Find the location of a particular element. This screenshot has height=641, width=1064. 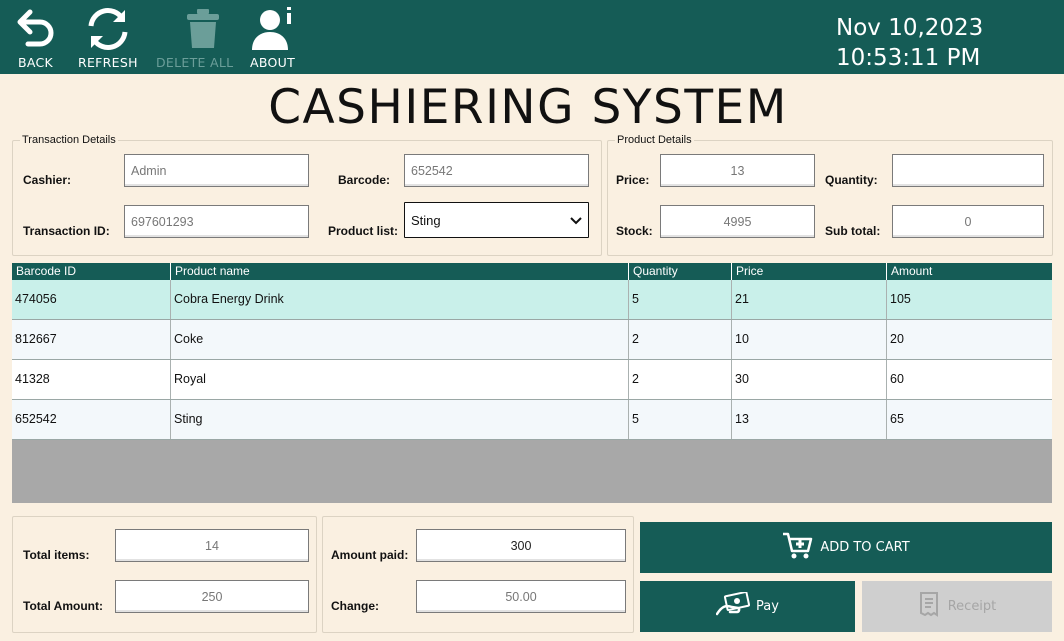

amount-paid-field: 300 is located at coordinates (521, 545).